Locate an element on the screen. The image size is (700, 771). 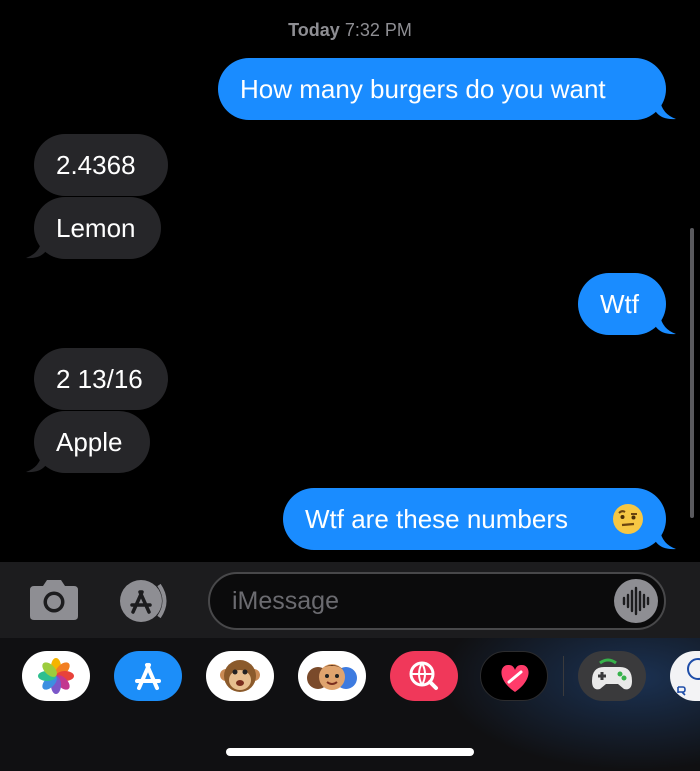
monkey-animoji-icon is located at coordinates (240, 676).